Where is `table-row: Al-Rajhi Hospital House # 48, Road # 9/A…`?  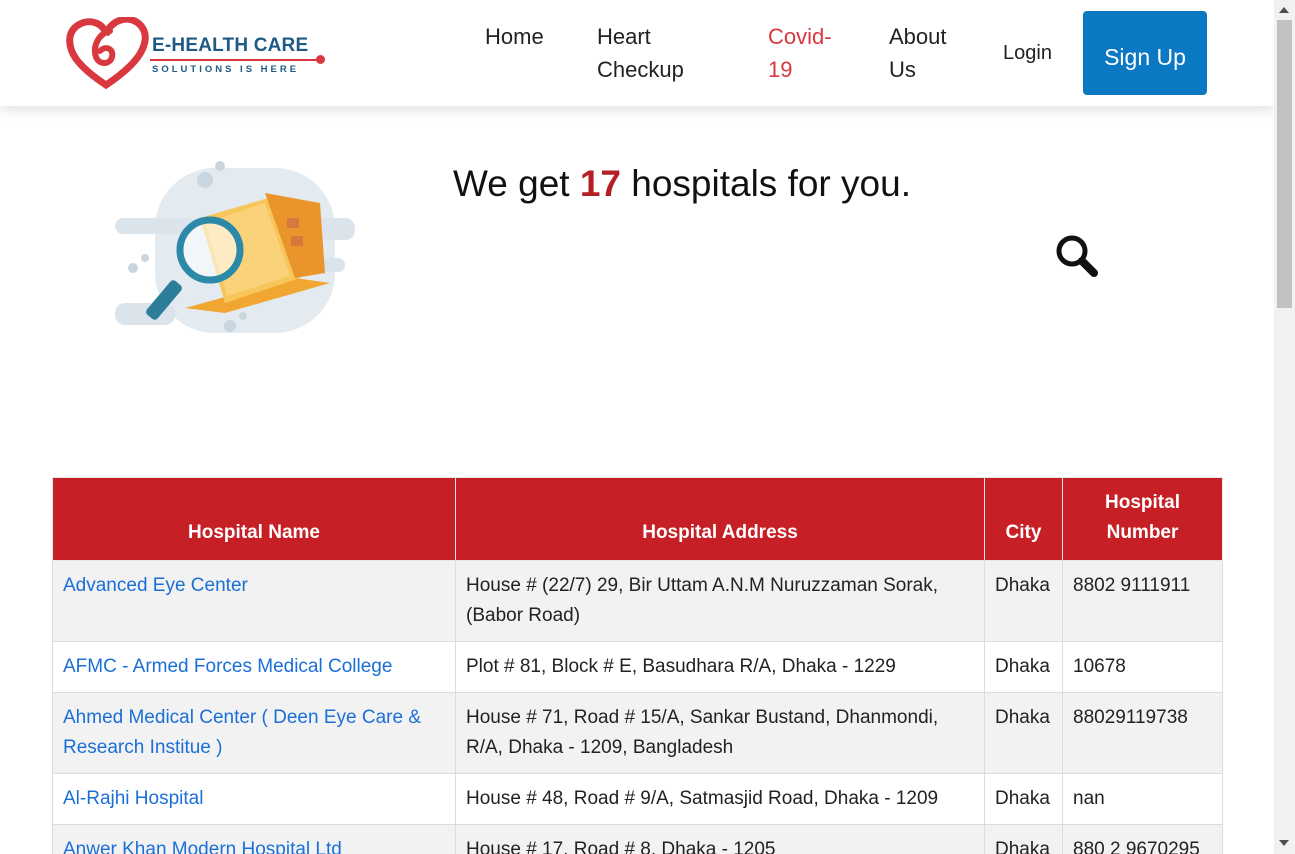 table-row: Al-Rajhi Hospital House # 48, Road # 9/A… is located at coordinates (637, 799).